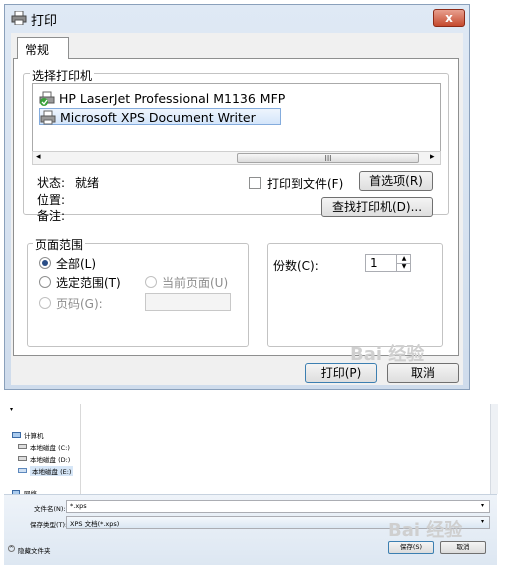 The height and width of the screenshot is (570, 509). What do you see at coordinates (52, 471) in the screenshot?
I see `nav-drive-e: 本地磁盘 (E:)` at bounding box center [52, 471].